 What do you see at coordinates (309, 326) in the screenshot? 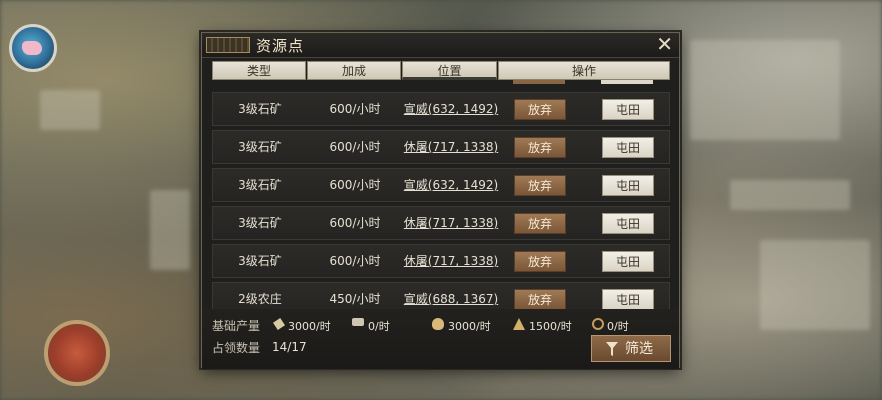
I see `wood-production: 3000/时` at bounding box center [309, 326].